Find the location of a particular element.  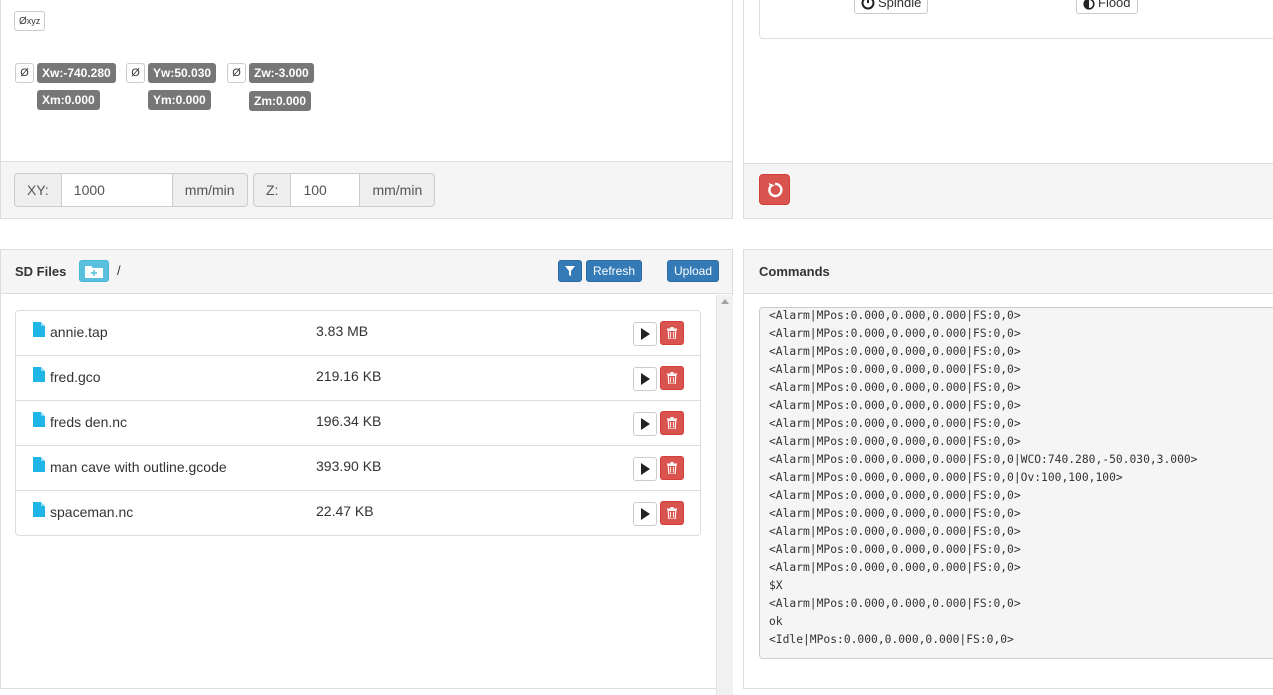

xy-feedrate-group: XY: 1000 mm/min is located at coordinates (131, 190).